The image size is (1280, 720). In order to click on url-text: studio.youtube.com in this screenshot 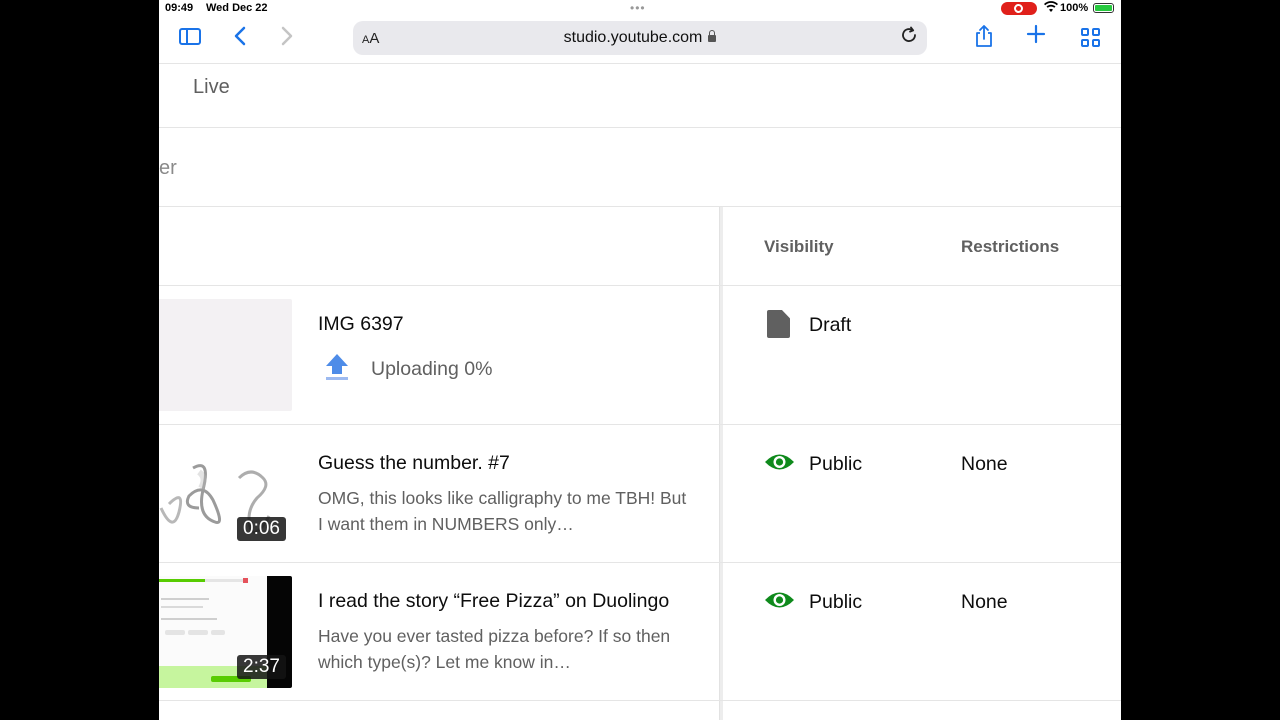, I will do `click(633, 37)`.